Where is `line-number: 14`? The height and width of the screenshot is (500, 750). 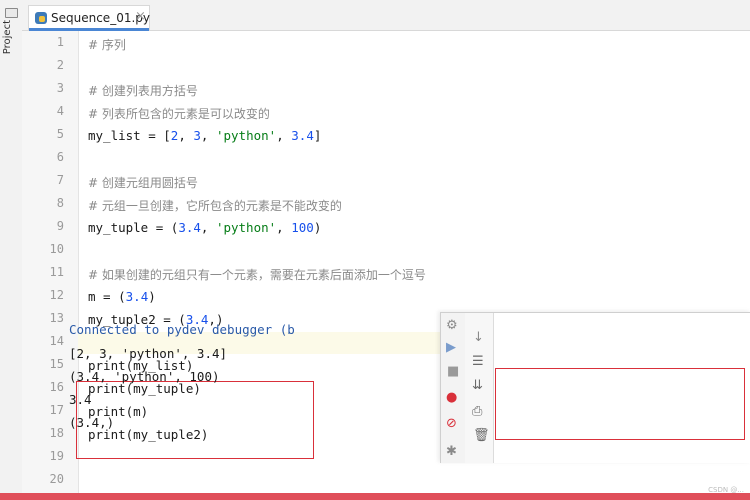 line-number: 14 is located at coordinates (56, 341).